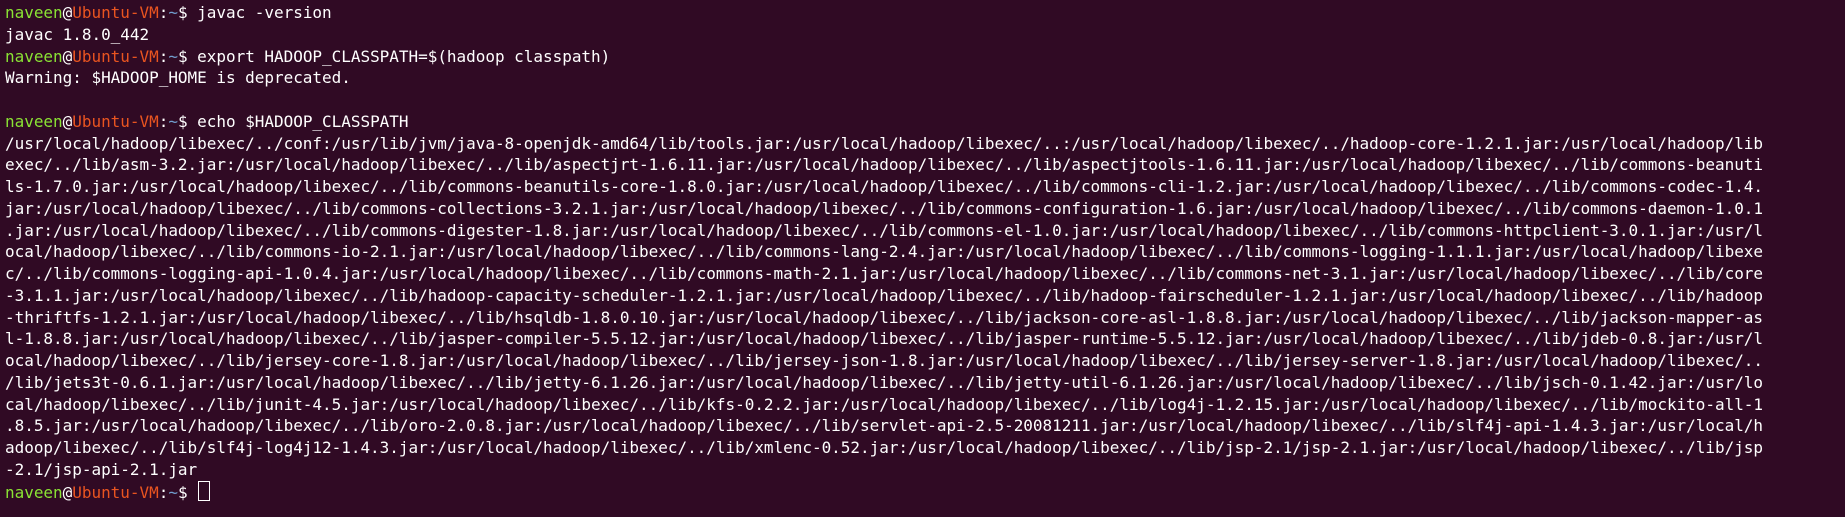  Describe the element at coordinates (77, 34) in the screenshot. I see `output-line: javac 1.8.0_442` at that location.